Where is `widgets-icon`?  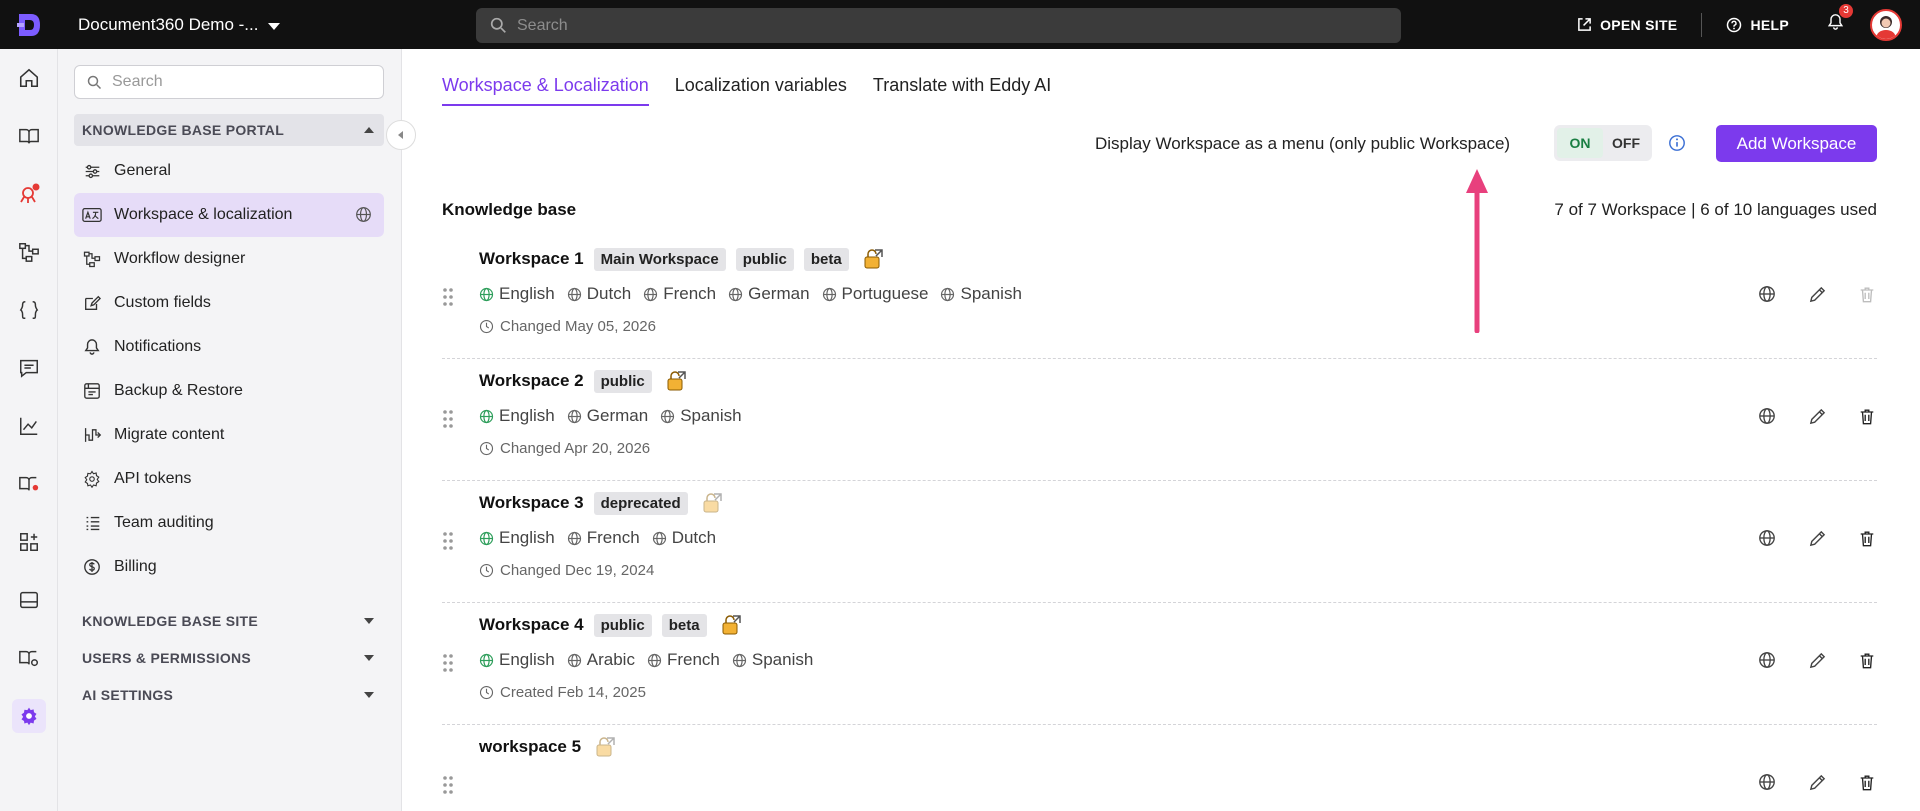
widgets-icon is located at coordinates (29, 542).